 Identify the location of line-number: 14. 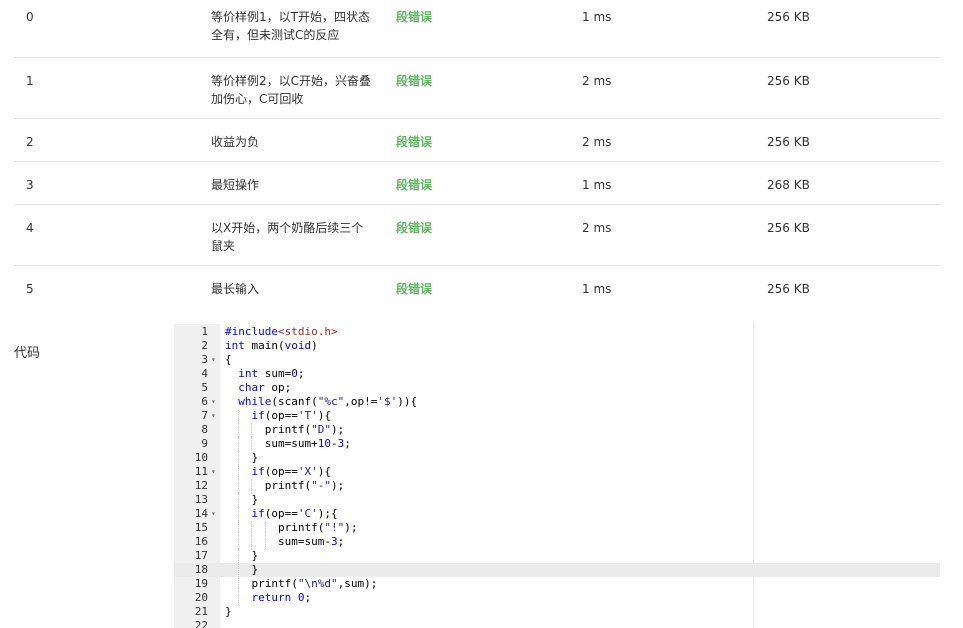
(201, 513).